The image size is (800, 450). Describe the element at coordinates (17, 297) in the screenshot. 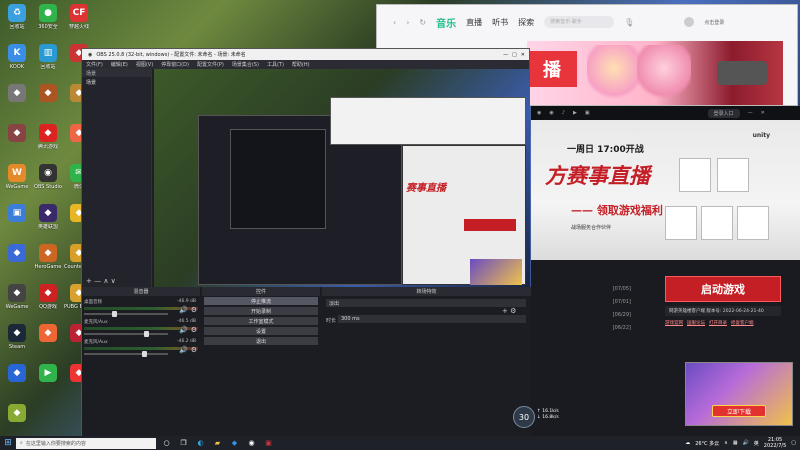

I see `desktop-icon: ◆ WeGame` at that location.